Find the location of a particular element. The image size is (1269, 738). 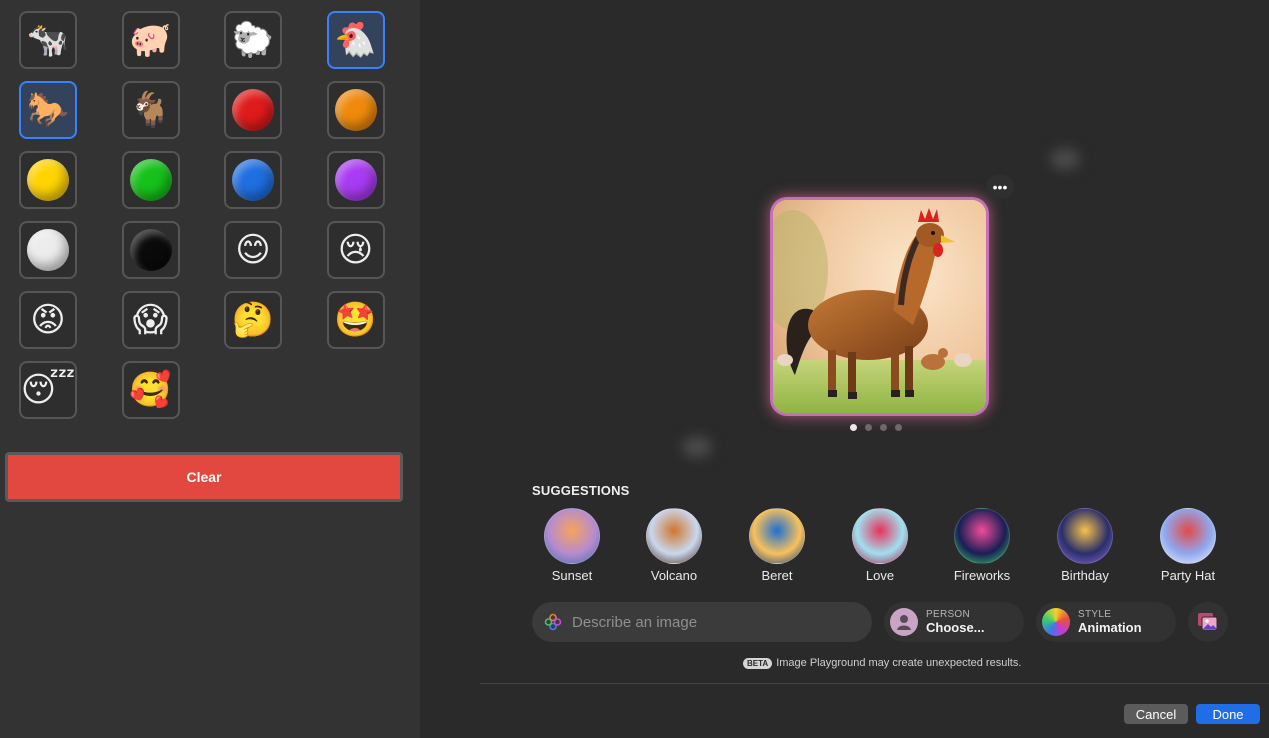

done-button: Done is located at coordinates (1228, 714).